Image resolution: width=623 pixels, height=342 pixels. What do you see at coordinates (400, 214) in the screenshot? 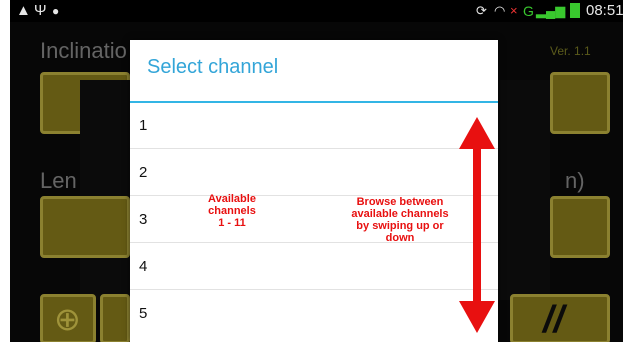
I see `note-line: available channels` at bounding box center [400, 214].